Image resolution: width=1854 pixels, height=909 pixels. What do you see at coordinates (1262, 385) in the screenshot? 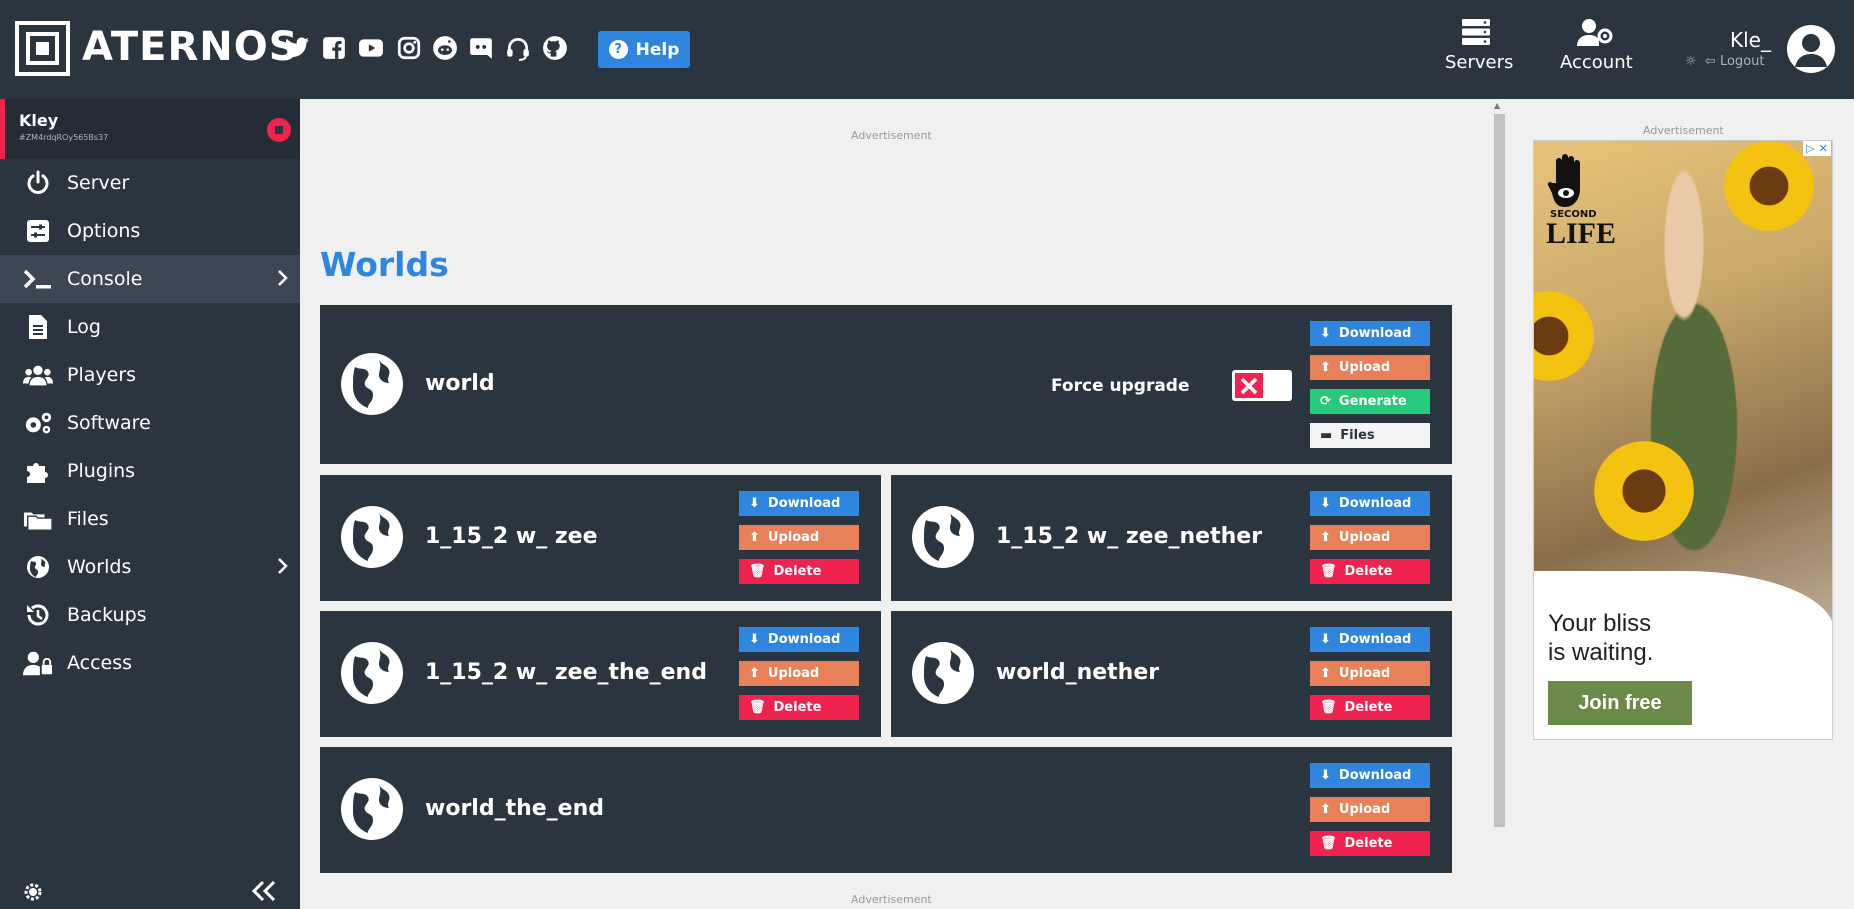
I see `force-upgrade-toggle` at bounding box center [1262, 385].